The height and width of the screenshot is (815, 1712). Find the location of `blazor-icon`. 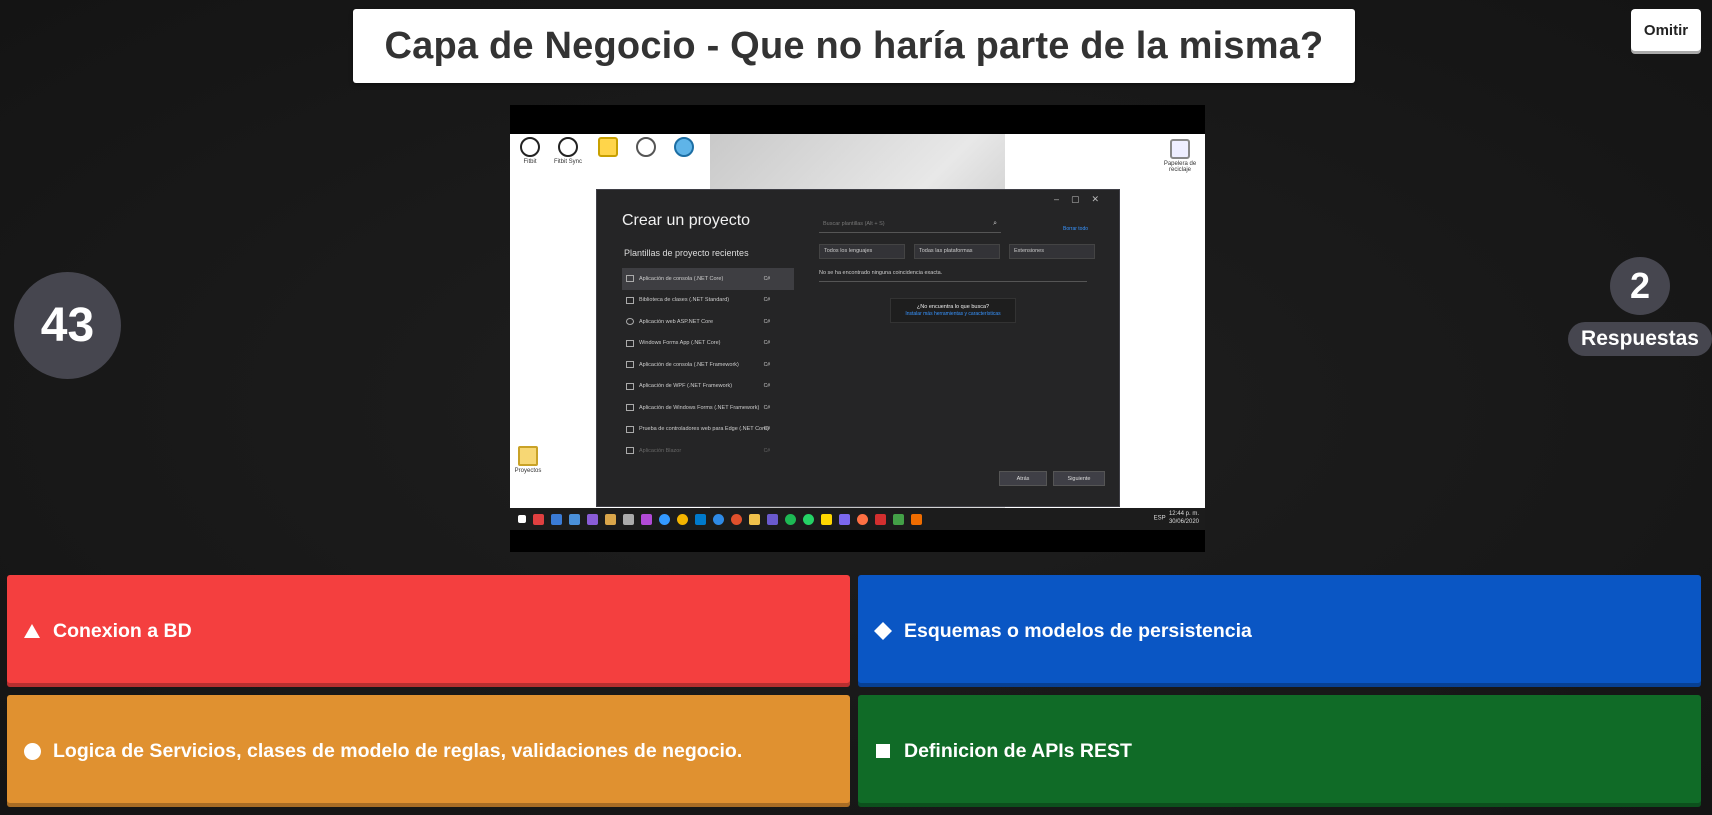

blazor-icon is located at coordinates (630, 451).